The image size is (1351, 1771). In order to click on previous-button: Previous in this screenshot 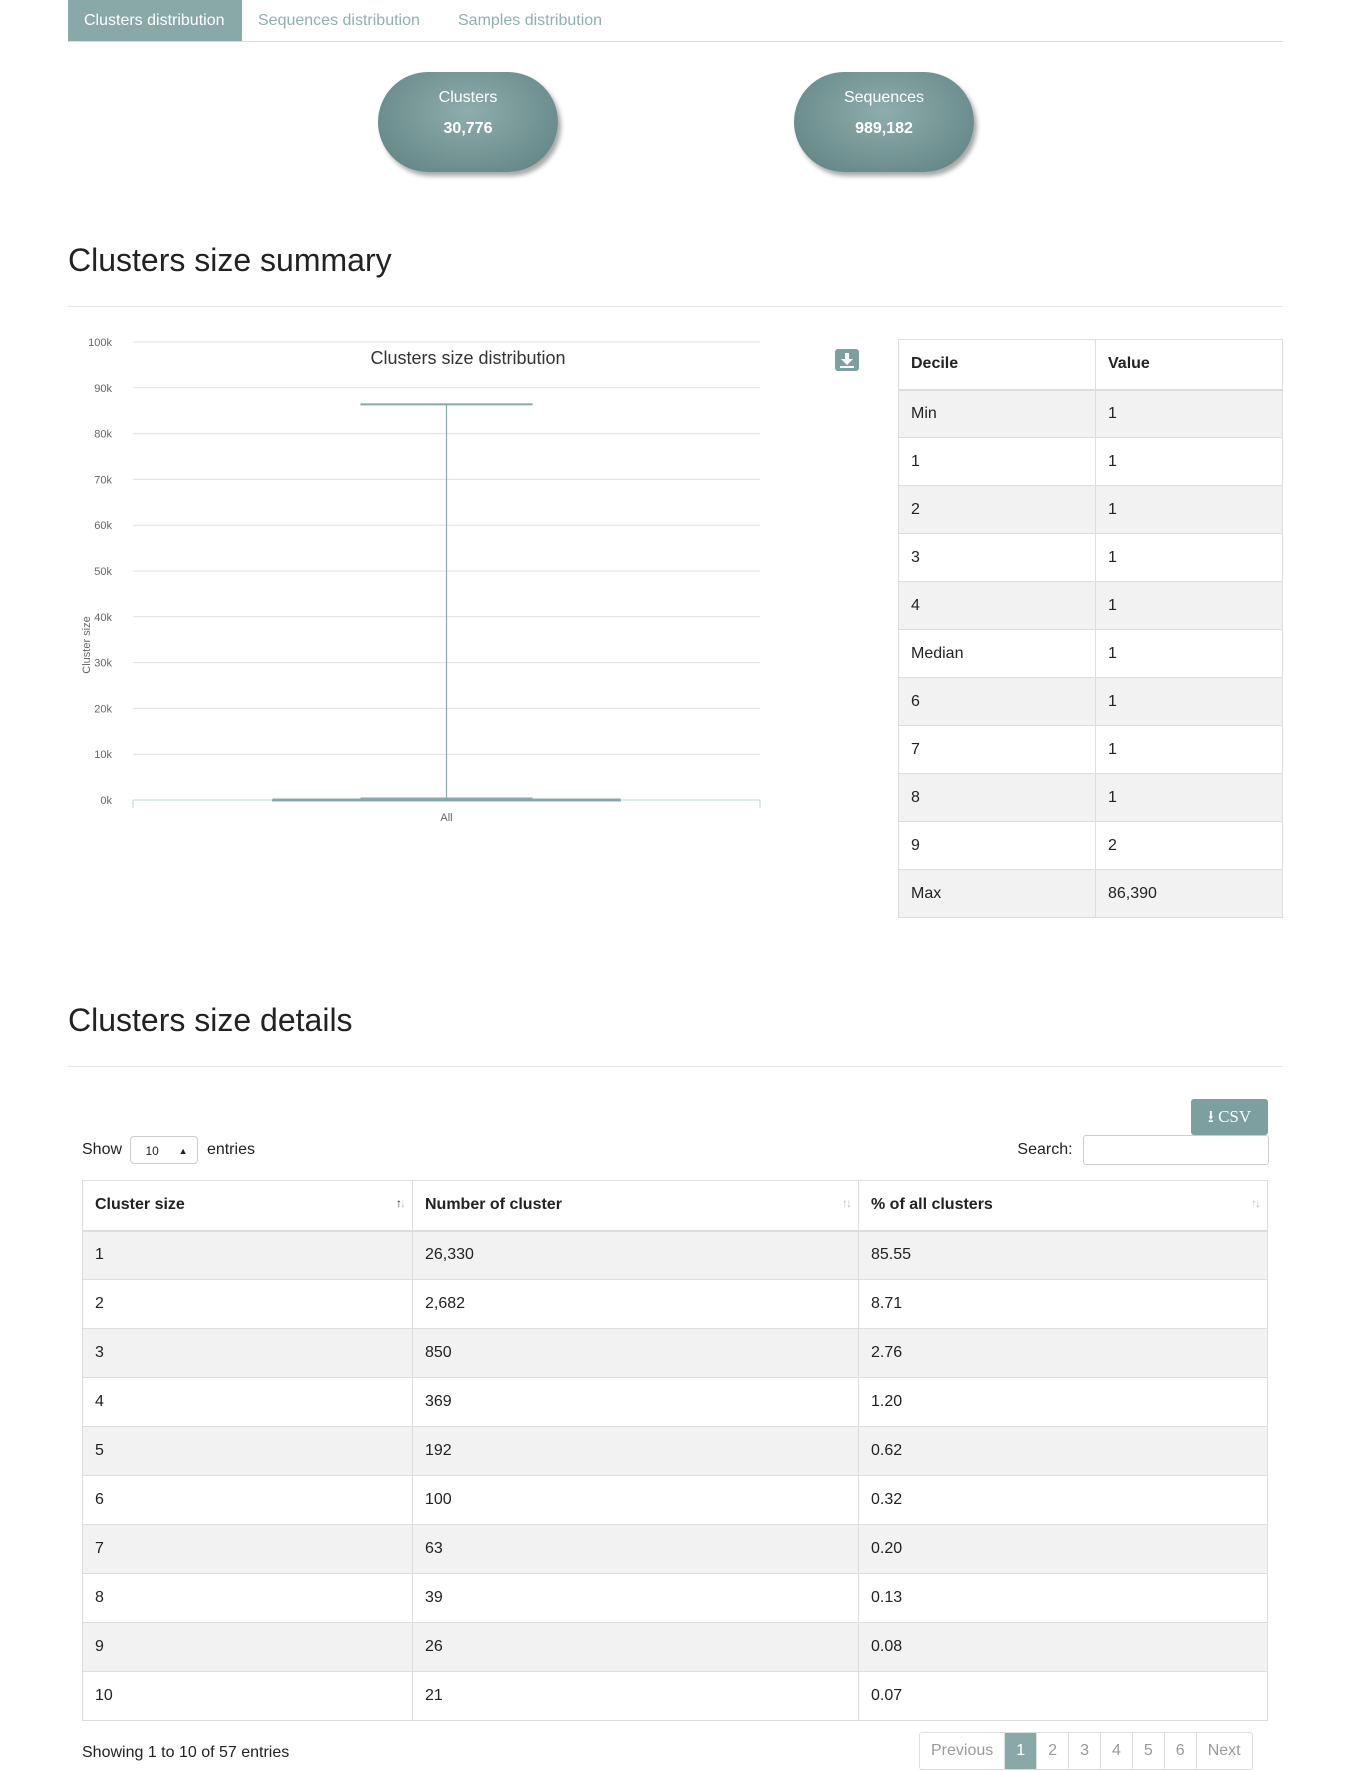, I will do `click(962, 1751)`.